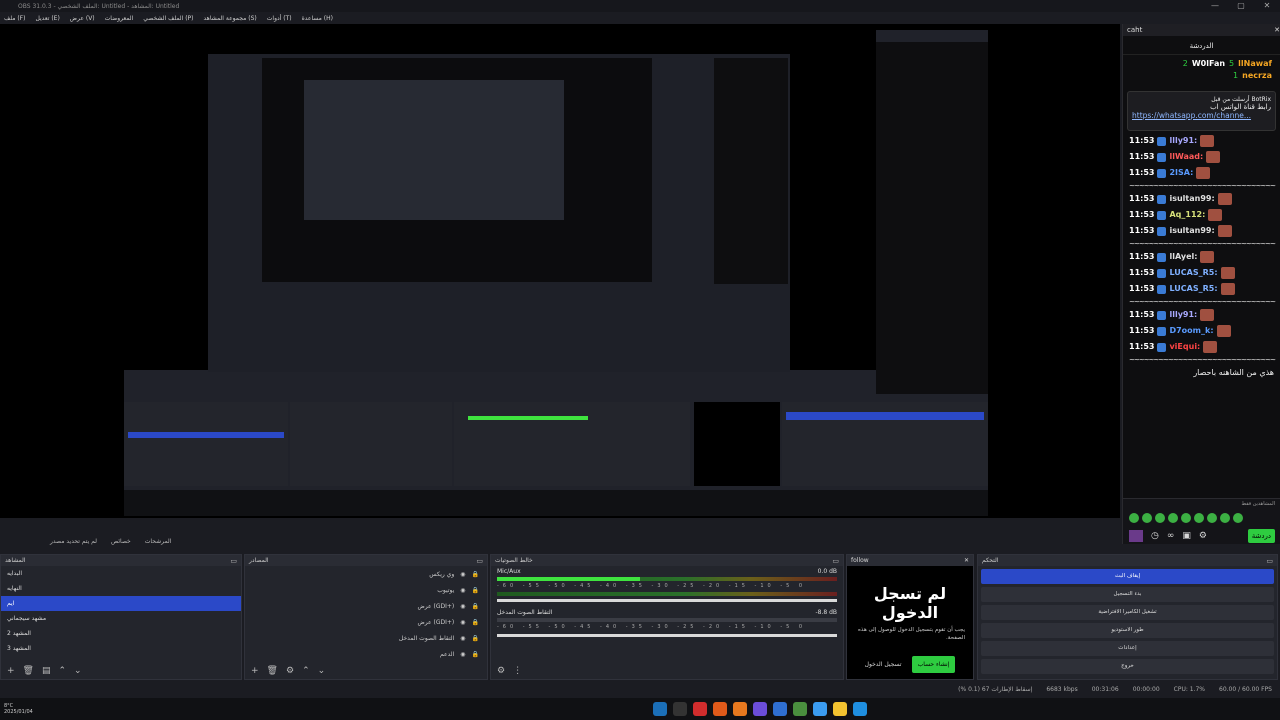 The width and height of the screenshot is (1280, 720). What do you see at coordinates (883, 664) in the screenshot?
I see `login-button: تسجيل الدخول` at bounding box center [883, 664].